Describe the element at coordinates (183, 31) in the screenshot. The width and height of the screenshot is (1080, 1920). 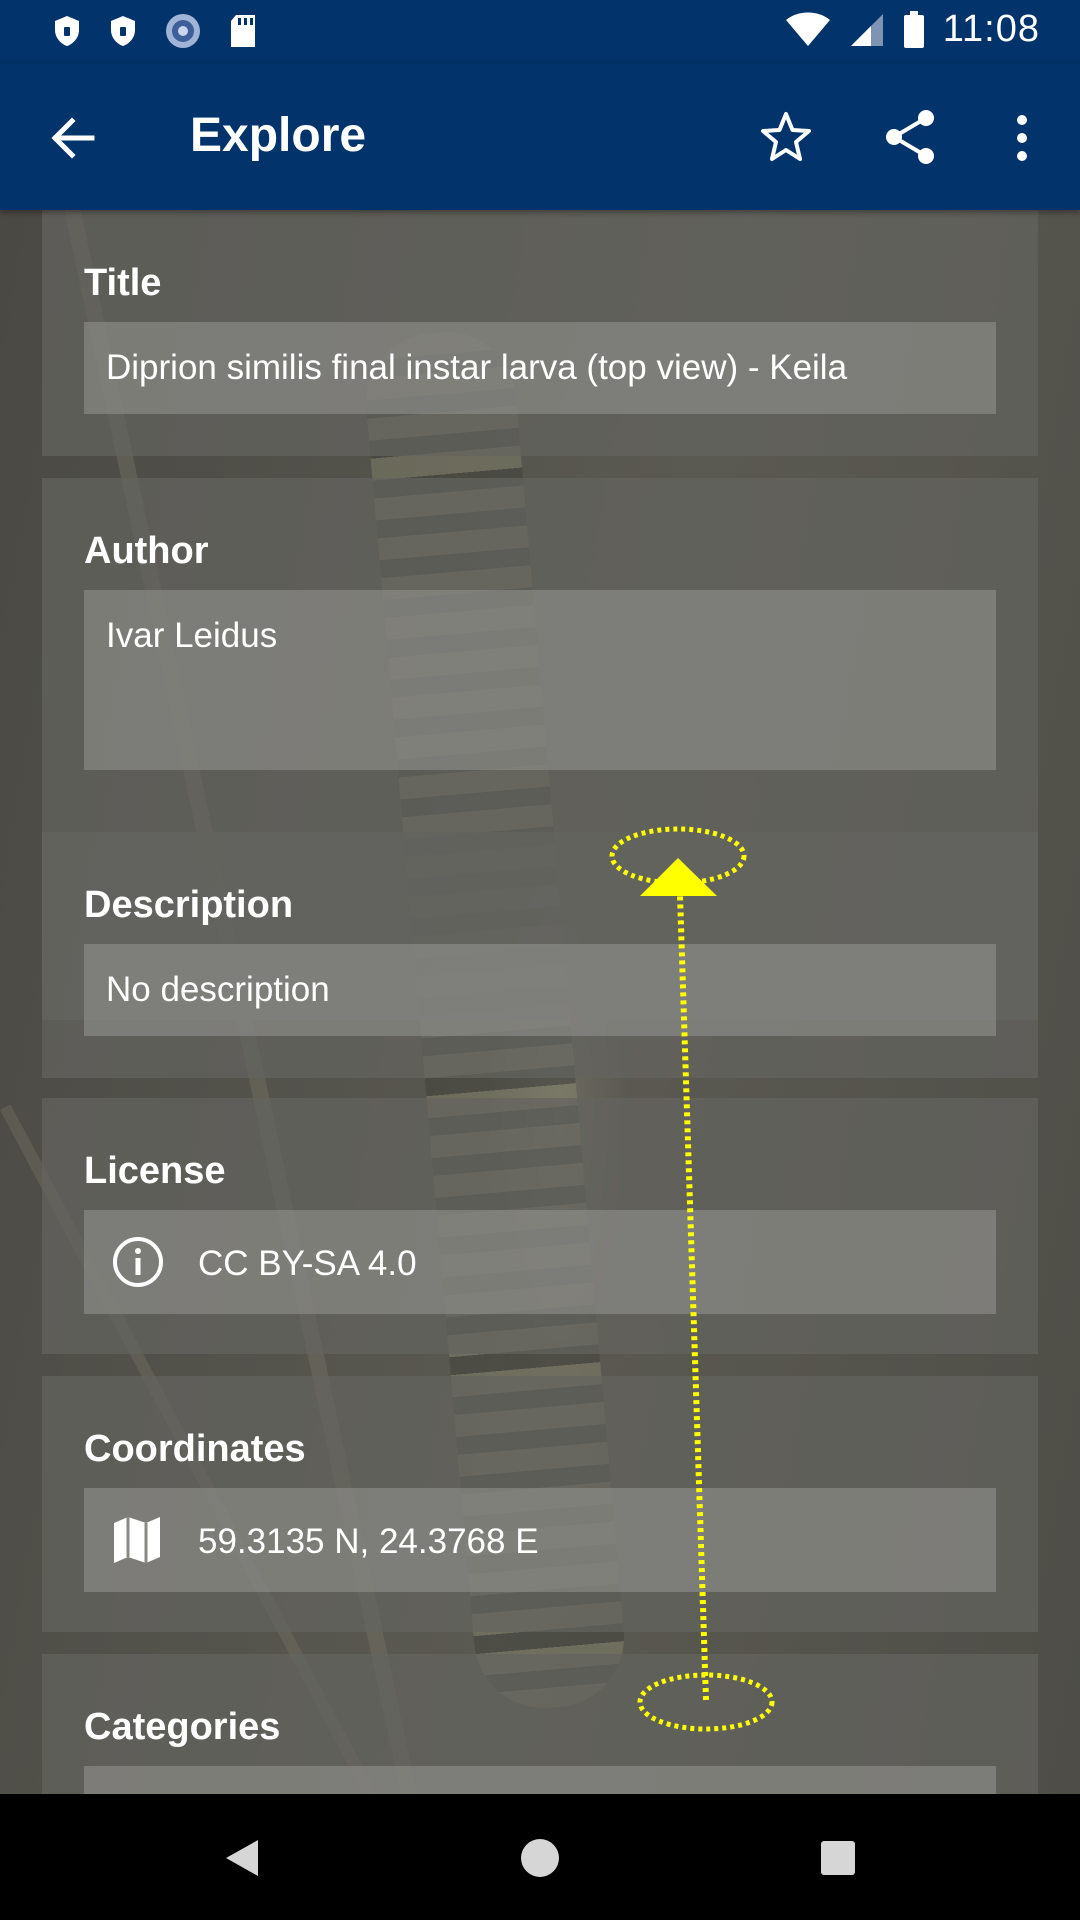
I see `app-circle-icon` at that location.